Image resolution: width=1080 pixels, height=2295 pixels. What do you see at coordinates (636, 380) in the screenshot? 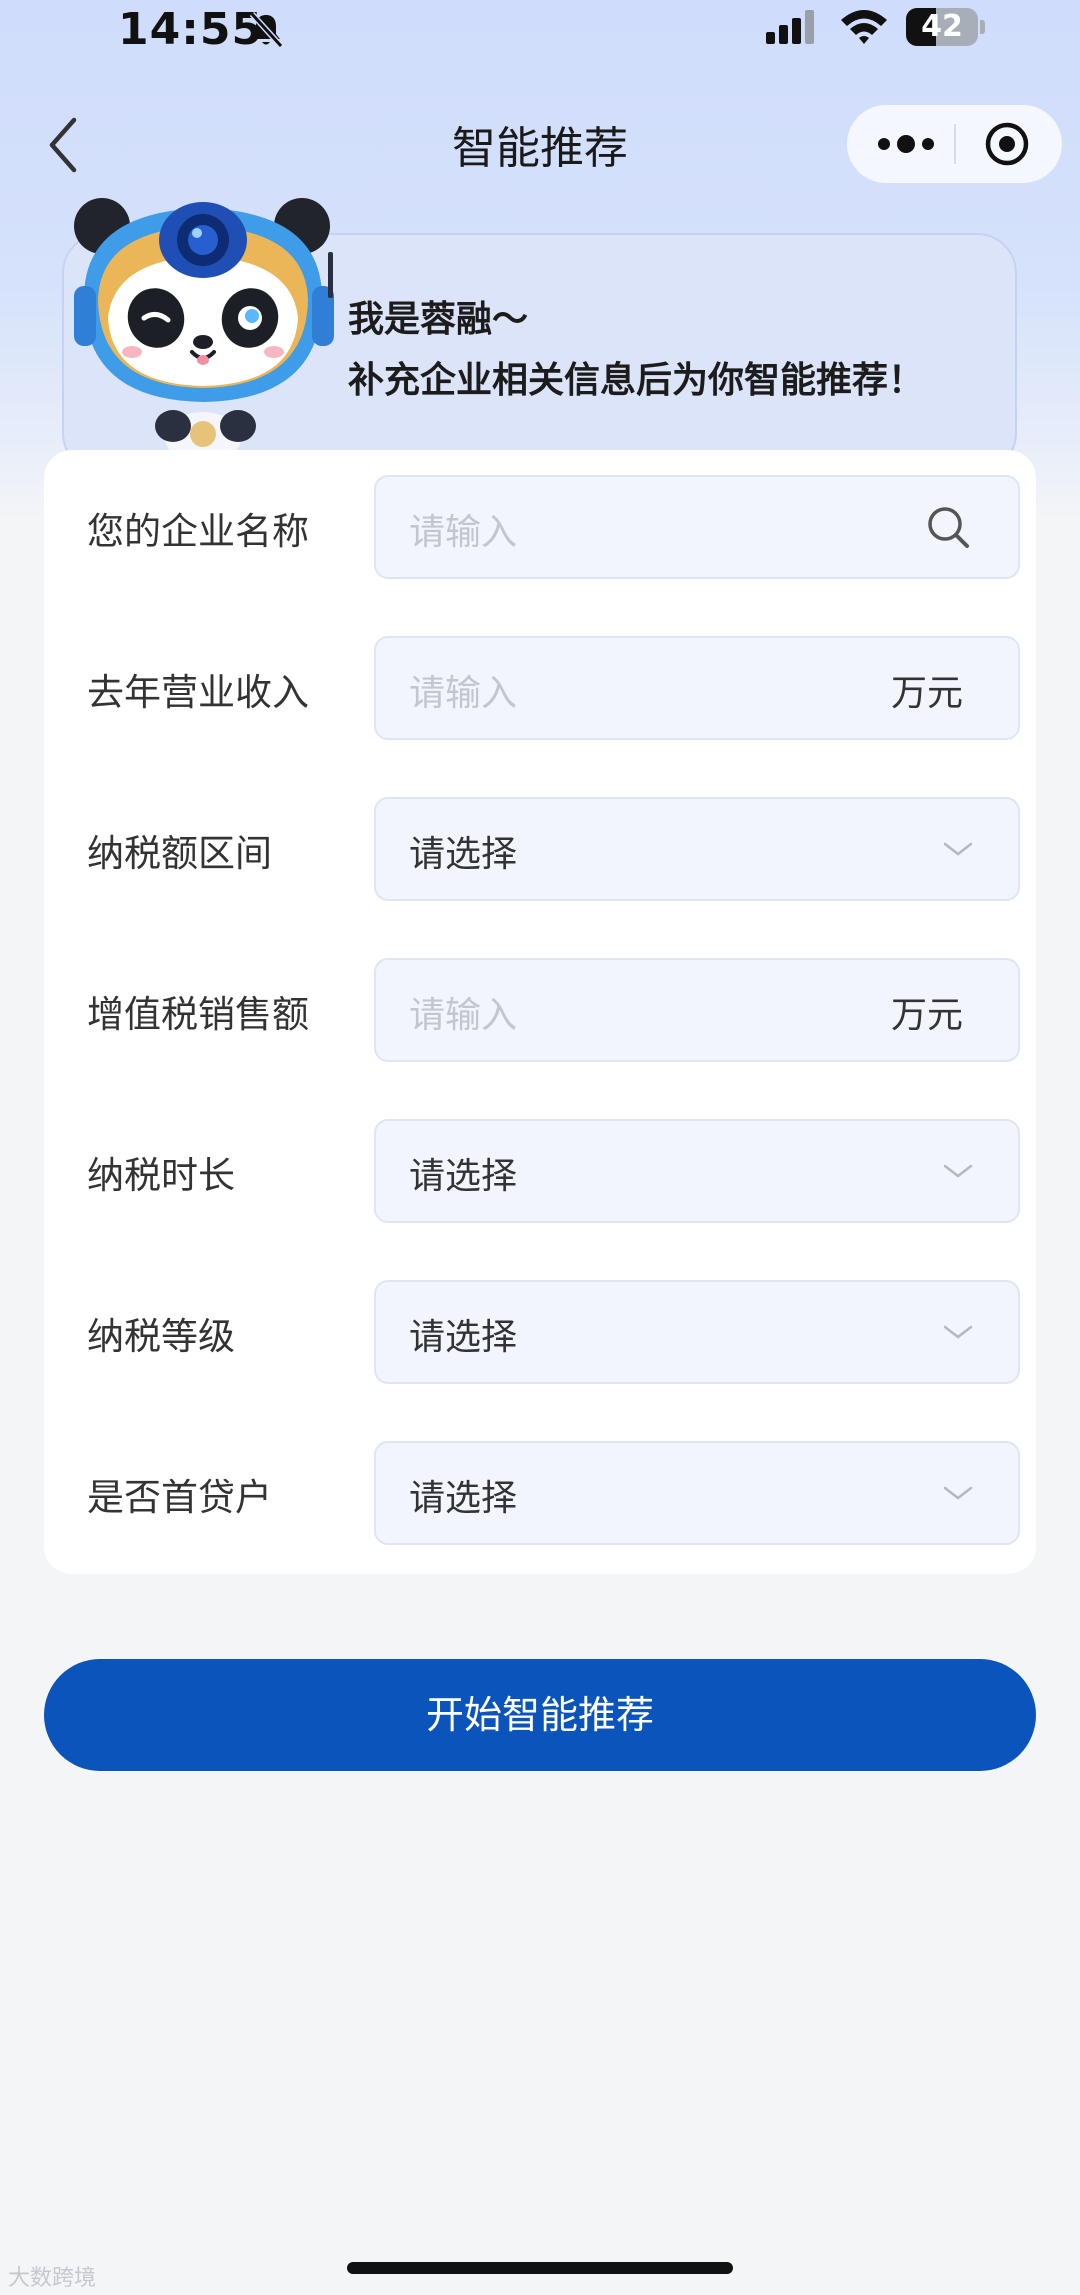
I see `greeting-subtitle: 补充企业相关信息后为你智能推荐！` at bounding box center [636, 380].